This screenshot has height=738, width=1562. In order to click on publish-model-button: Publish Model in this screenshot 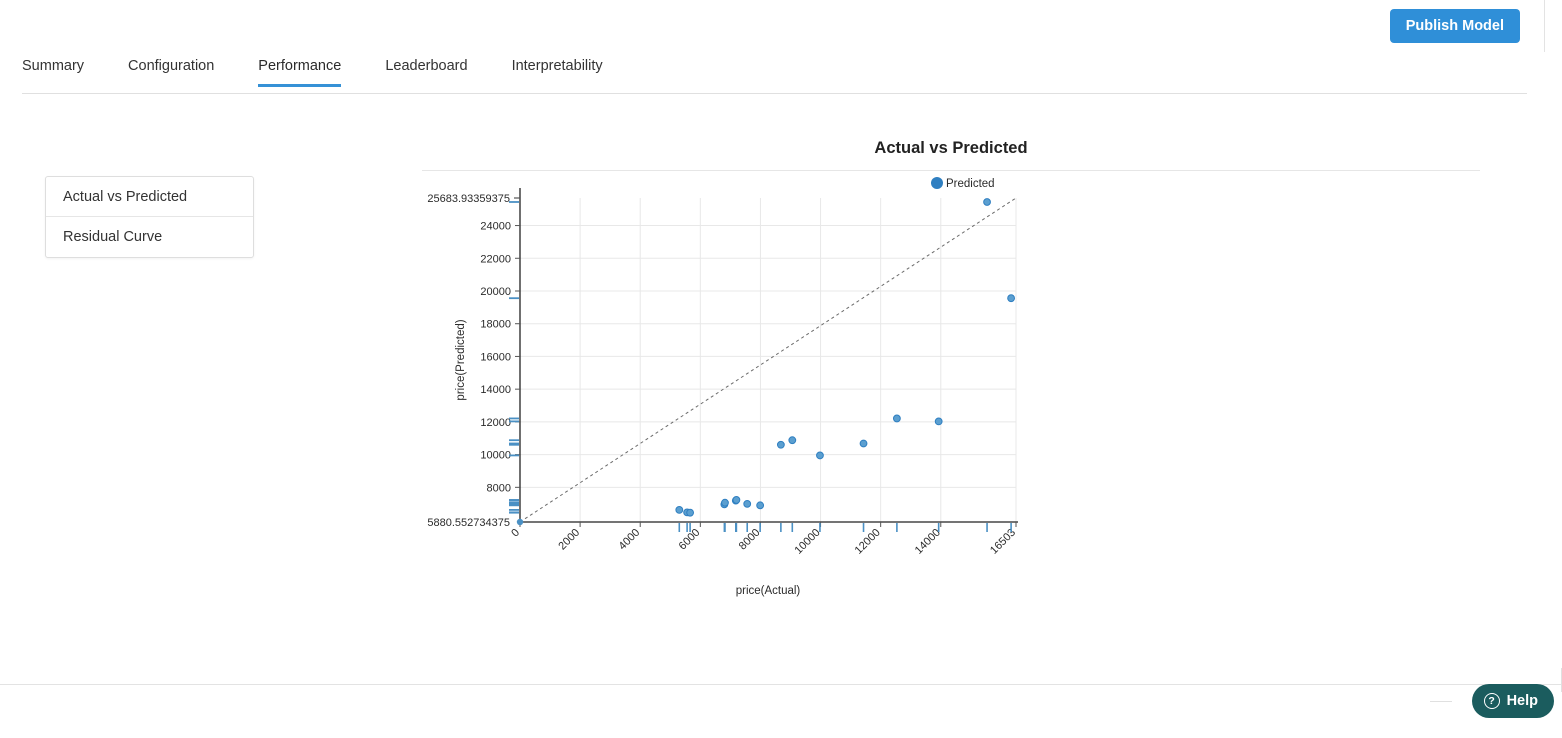, I will do `click(1454, 26)`.